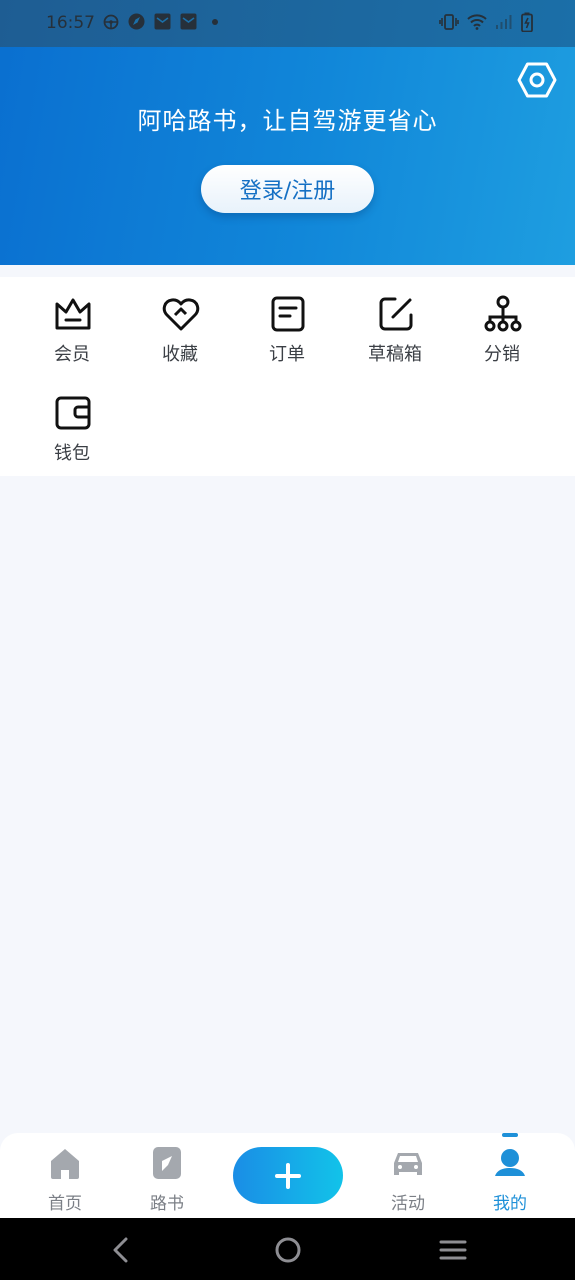  Describe the element at coordinates (449, 24) in the screenshot. I see `vibrate-icon` at that location.